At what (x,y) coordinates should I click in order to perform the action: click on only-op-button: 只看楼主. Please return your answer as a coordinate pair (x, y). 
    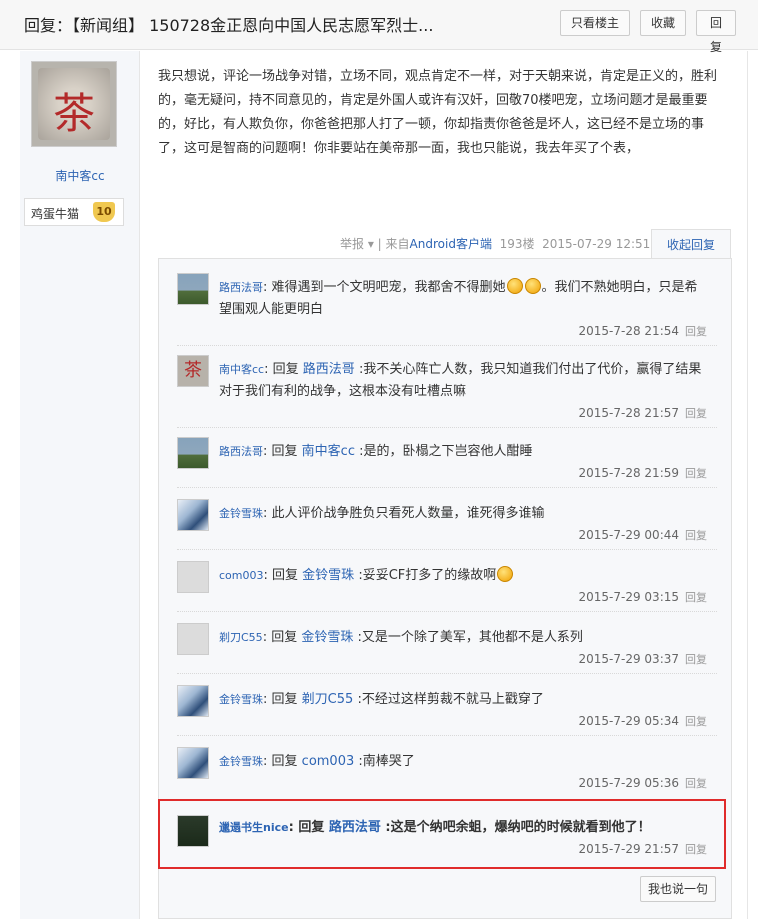
    Looking at the image, I should click on (595, 23).